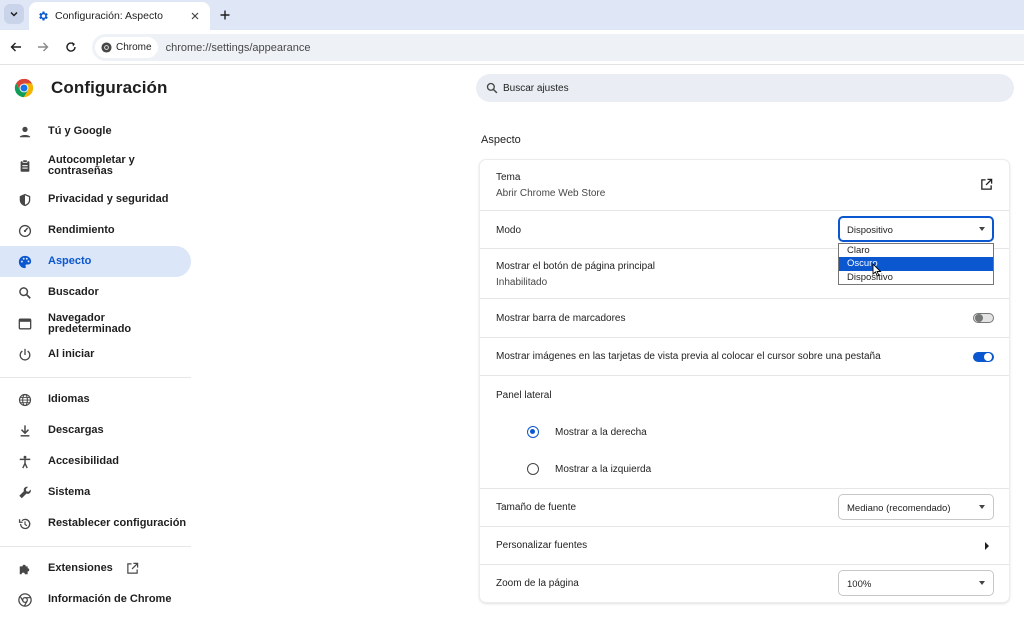 The width and height of the screenshot is (1024, 631). I want to click on sidebar-item-aspecto: Aspecto, so click(95, 261).